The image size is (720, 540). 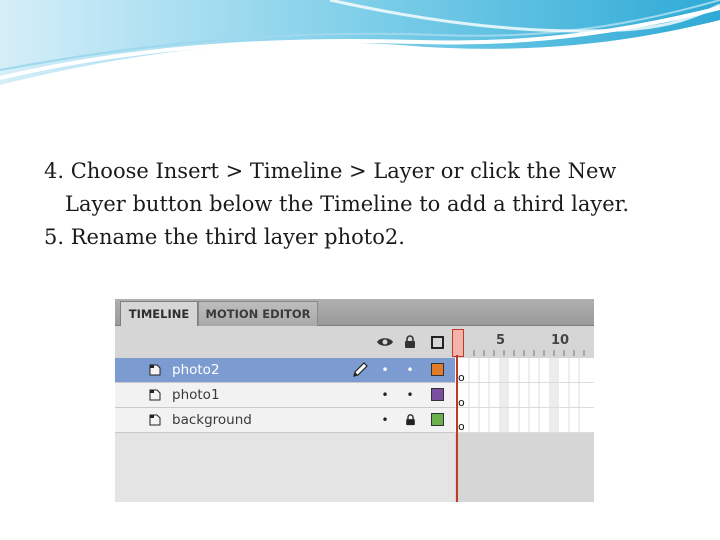 What do you see at coordinates (285, 420) in the screenshot?
I see `layer-row-background: background •` at bounding box center [285, 420].